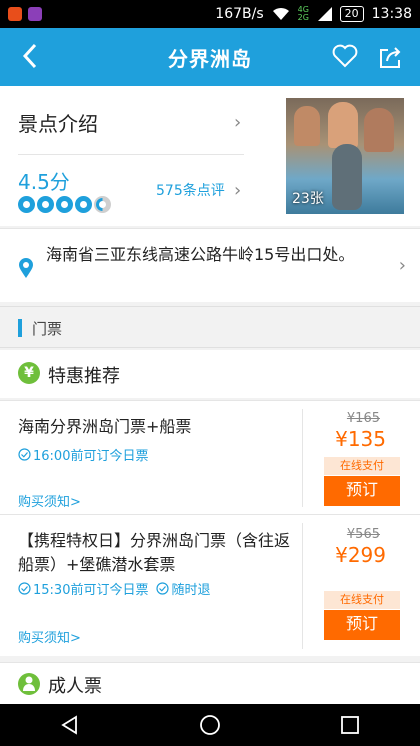  What do you see at coordinates (303, 13) in the screenshot?
I see `network-type: 4G 2G` at bounding box center [303, 13].